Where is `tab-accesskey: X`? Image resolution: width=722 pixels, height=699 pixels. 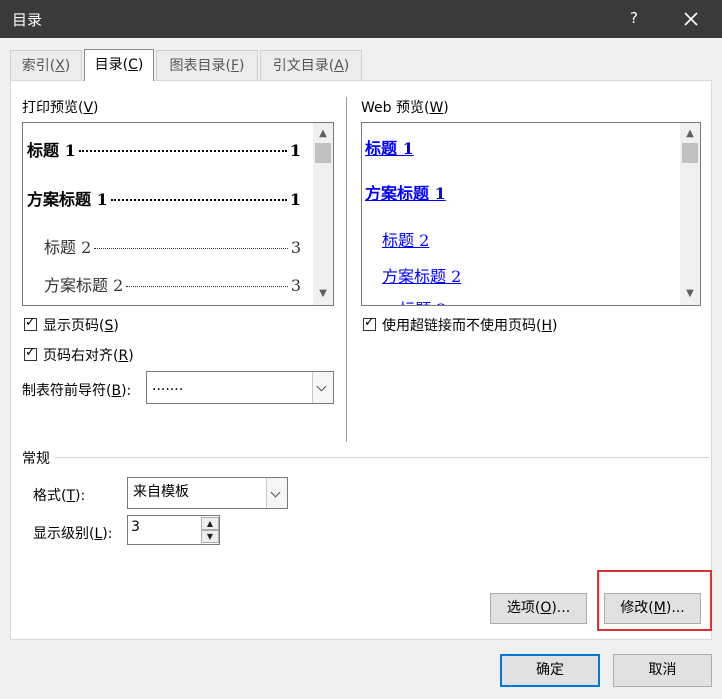
tab-accesskey: X is located at coordinates (60, 66).